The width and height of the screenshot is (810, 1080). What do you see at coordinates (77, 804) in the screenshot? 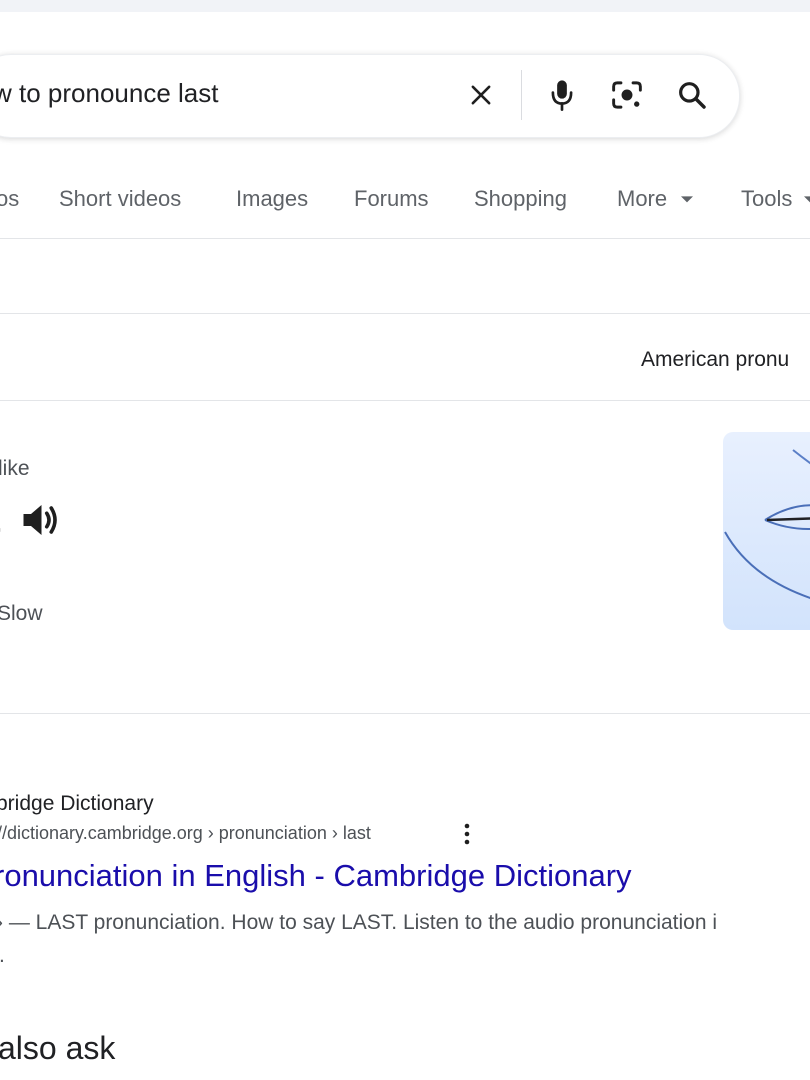
I see `result-site-name: bridge Dictionary` at bounding box center [77, 804].